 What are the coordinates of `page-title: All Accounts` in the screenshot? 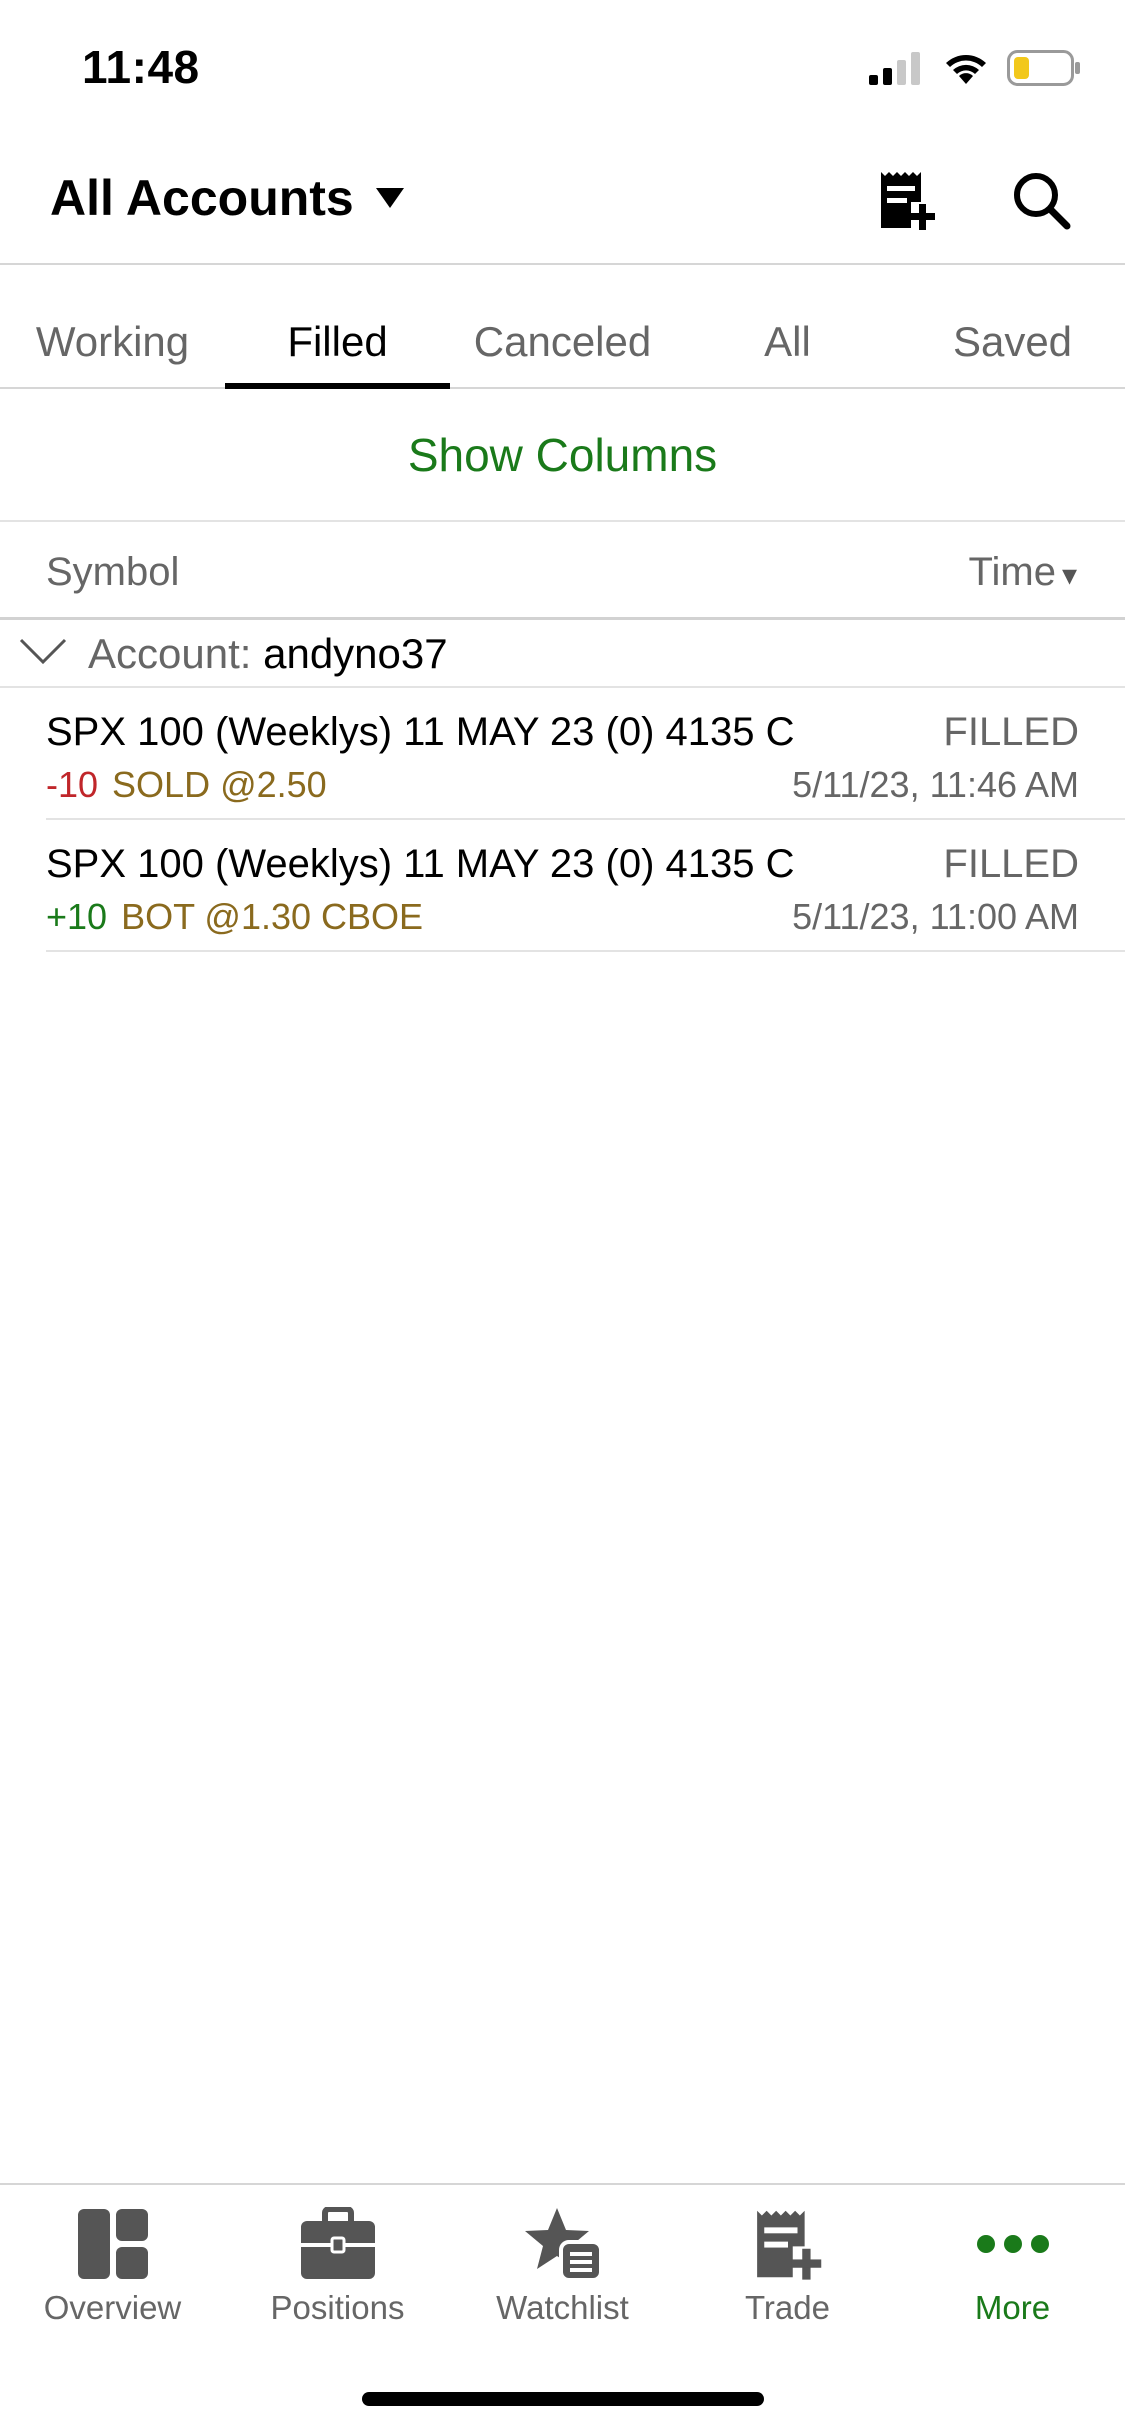 It's located at (202, 198).